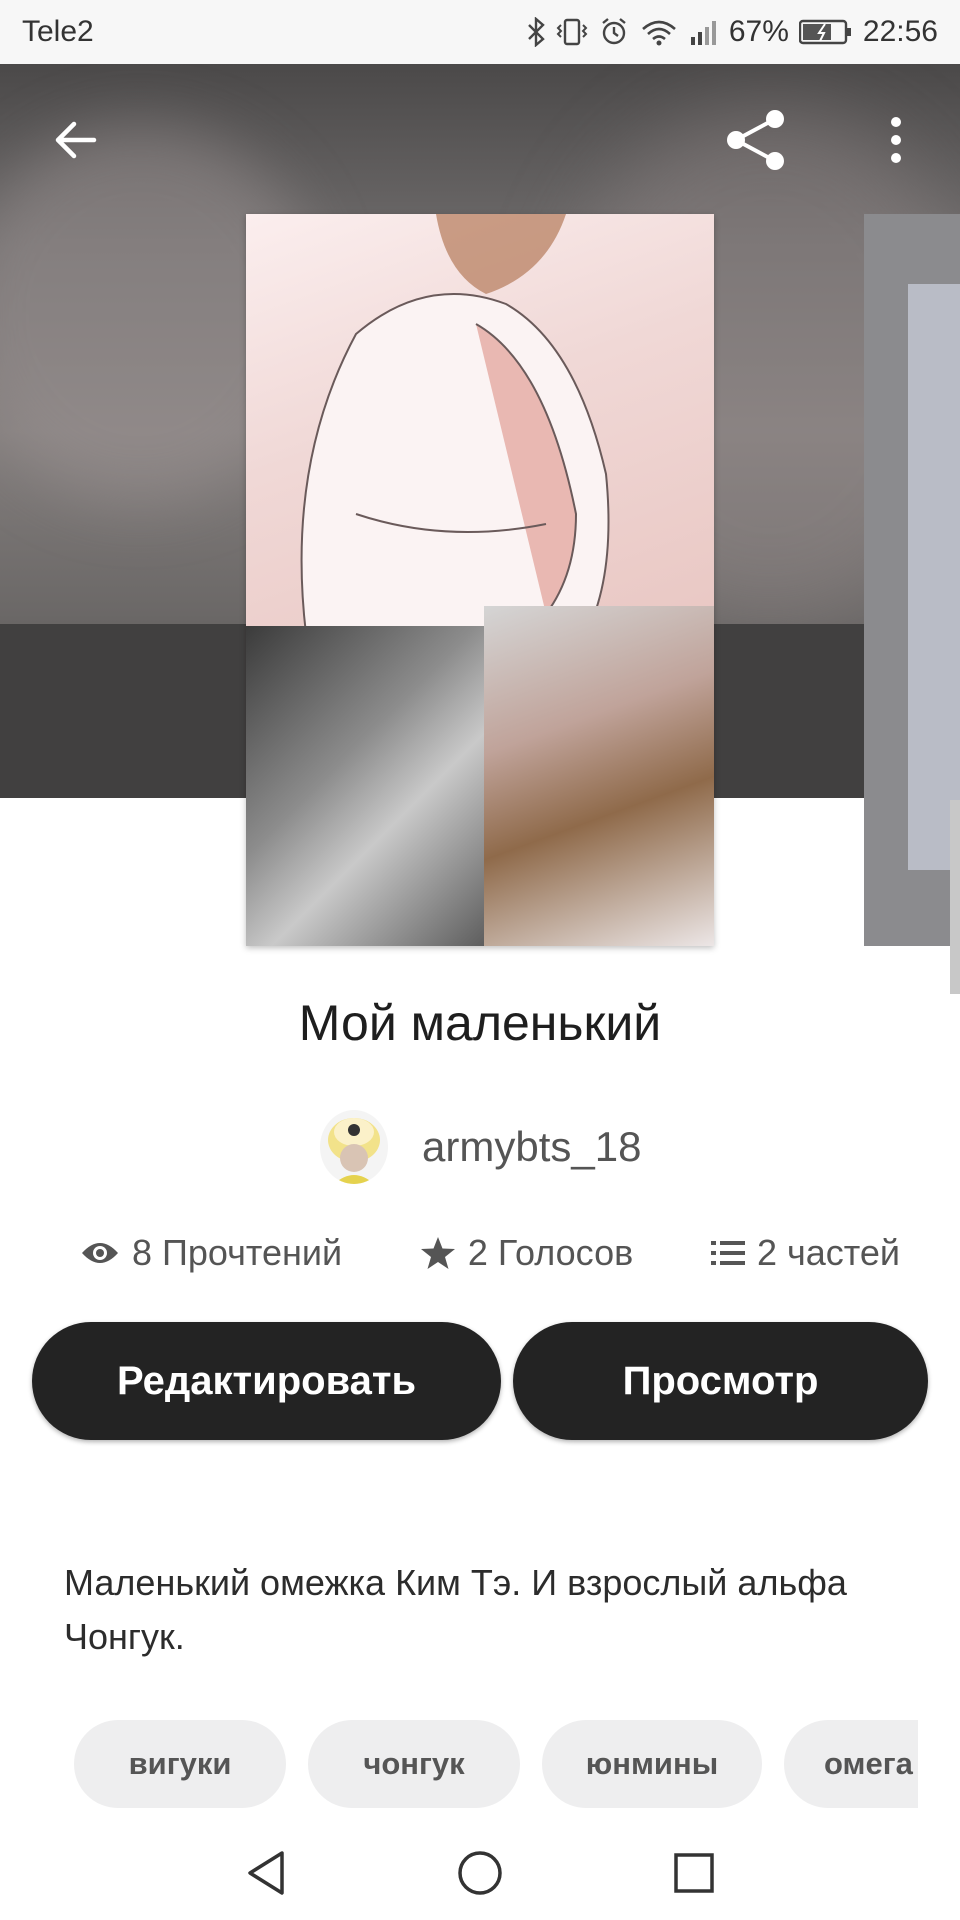 This screenshot has width=960, height=1920. I want to click on avatar-image, so click(354, 1147).